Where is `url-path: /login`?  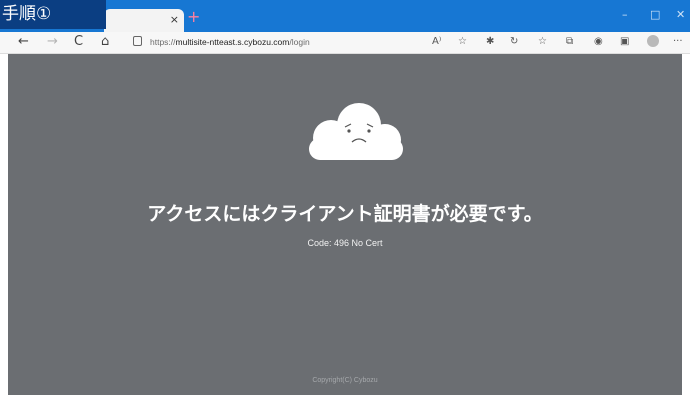
url-path: /login is located at coordinates (299, 42).